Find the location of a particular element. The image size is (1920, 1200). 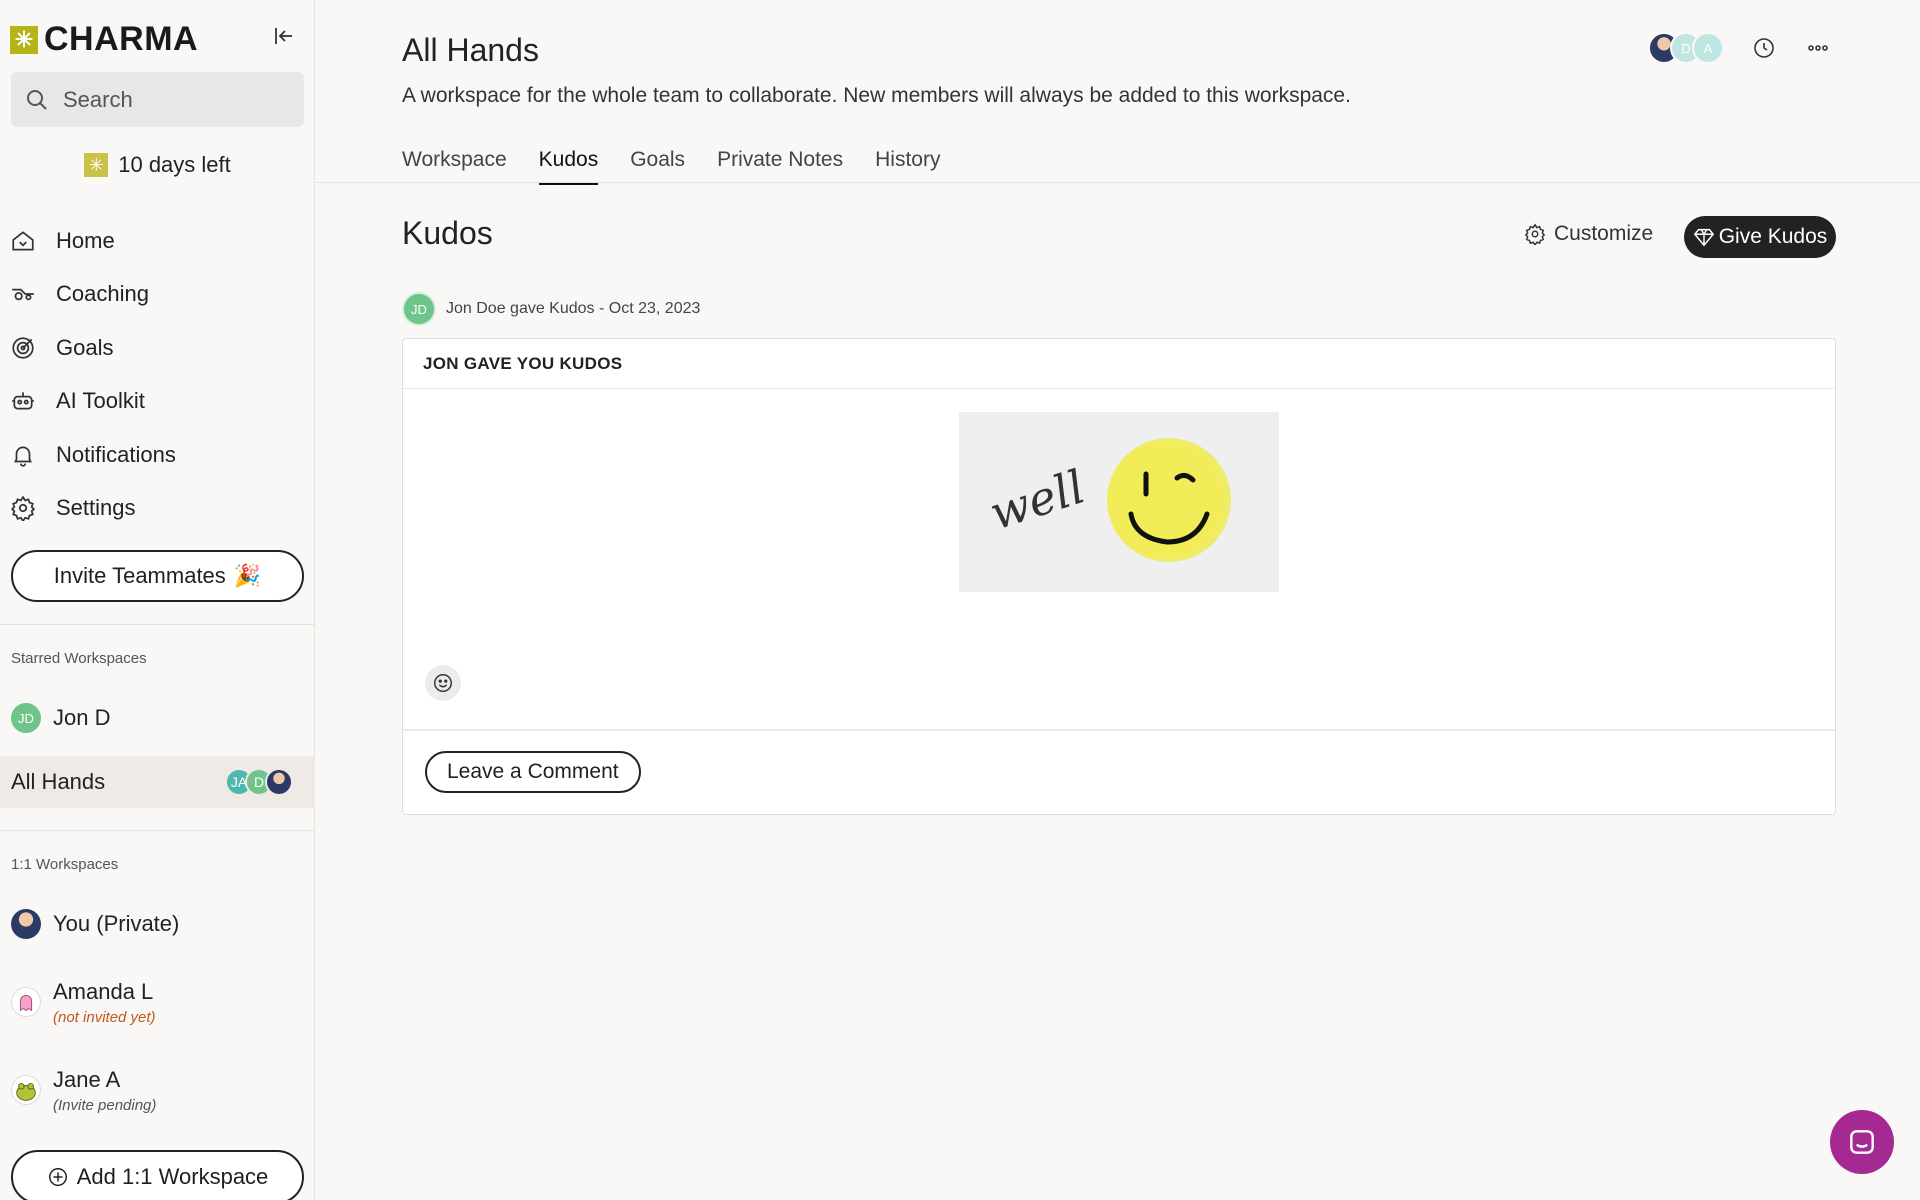

kudos-meta: JD Jon Doe gave Kudos - Oct 23, 2023 is located at coordinates (551, 309).